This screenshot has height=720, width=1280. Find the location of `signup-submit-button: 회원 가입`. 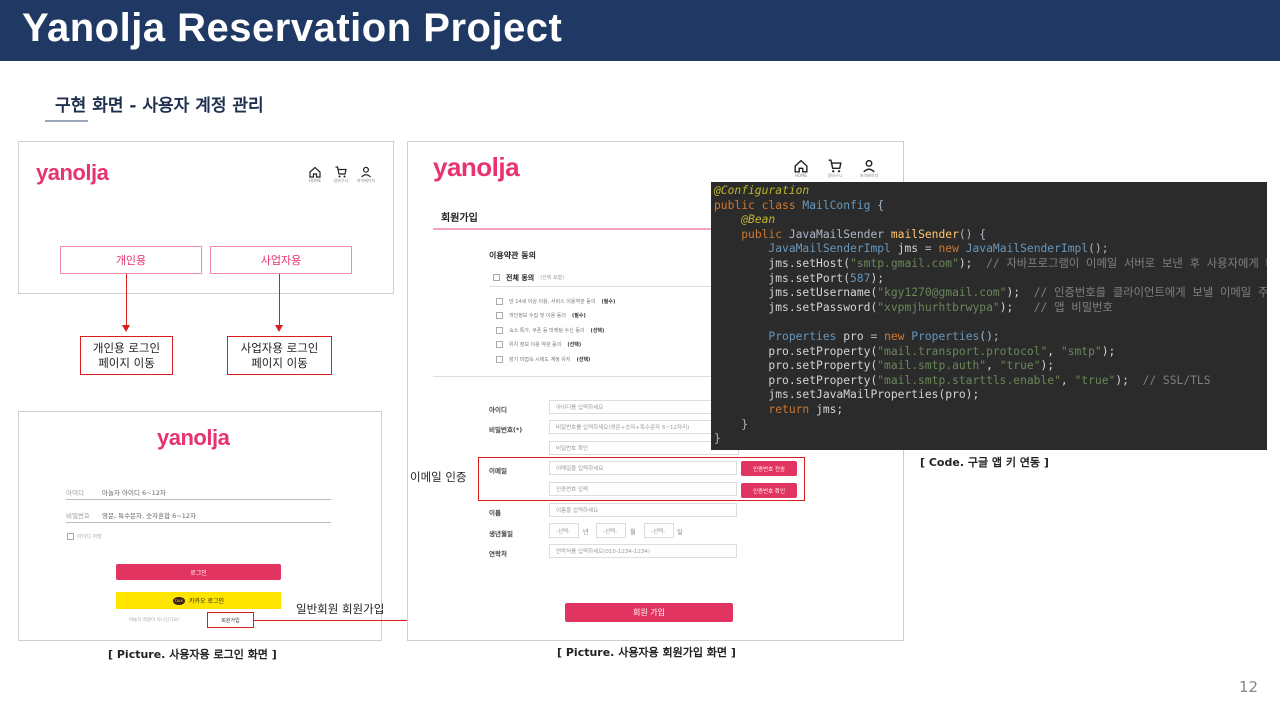

signup-submit-button: 회원 가입 is located at coordinates (649, 612).